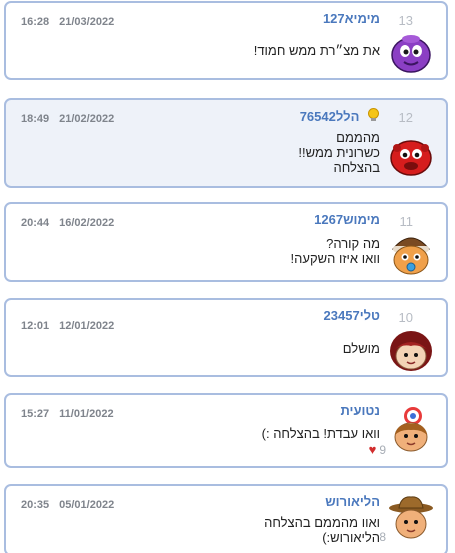  Describe the element at coordinates (405, 117) in the screenshot. I see `comment-number: 12` at that location.